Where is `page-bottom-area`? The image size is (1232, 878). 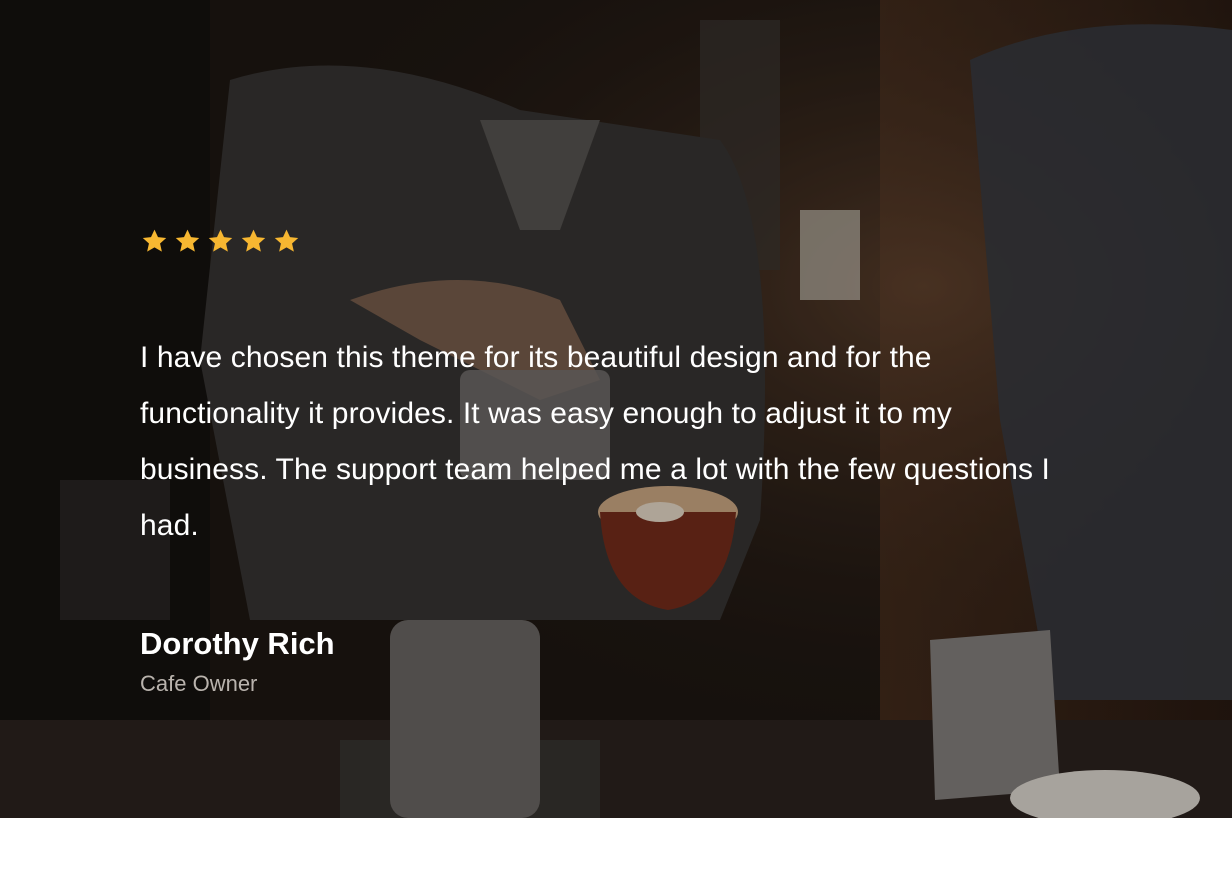 page-bottom-area is located at coordinates (616, 848).